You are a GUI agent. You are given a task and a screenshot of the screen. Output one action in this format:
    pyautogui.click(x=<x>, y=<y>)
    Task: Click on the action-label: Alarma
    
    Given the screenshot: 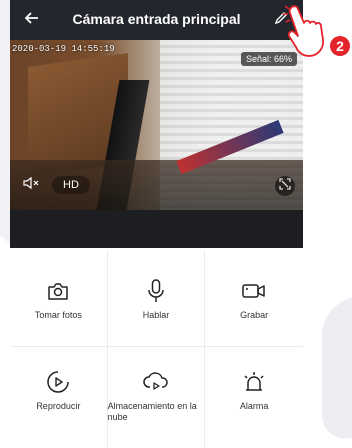 What is the action you would take?
    pyautogui.click(x=254, y=406)
    